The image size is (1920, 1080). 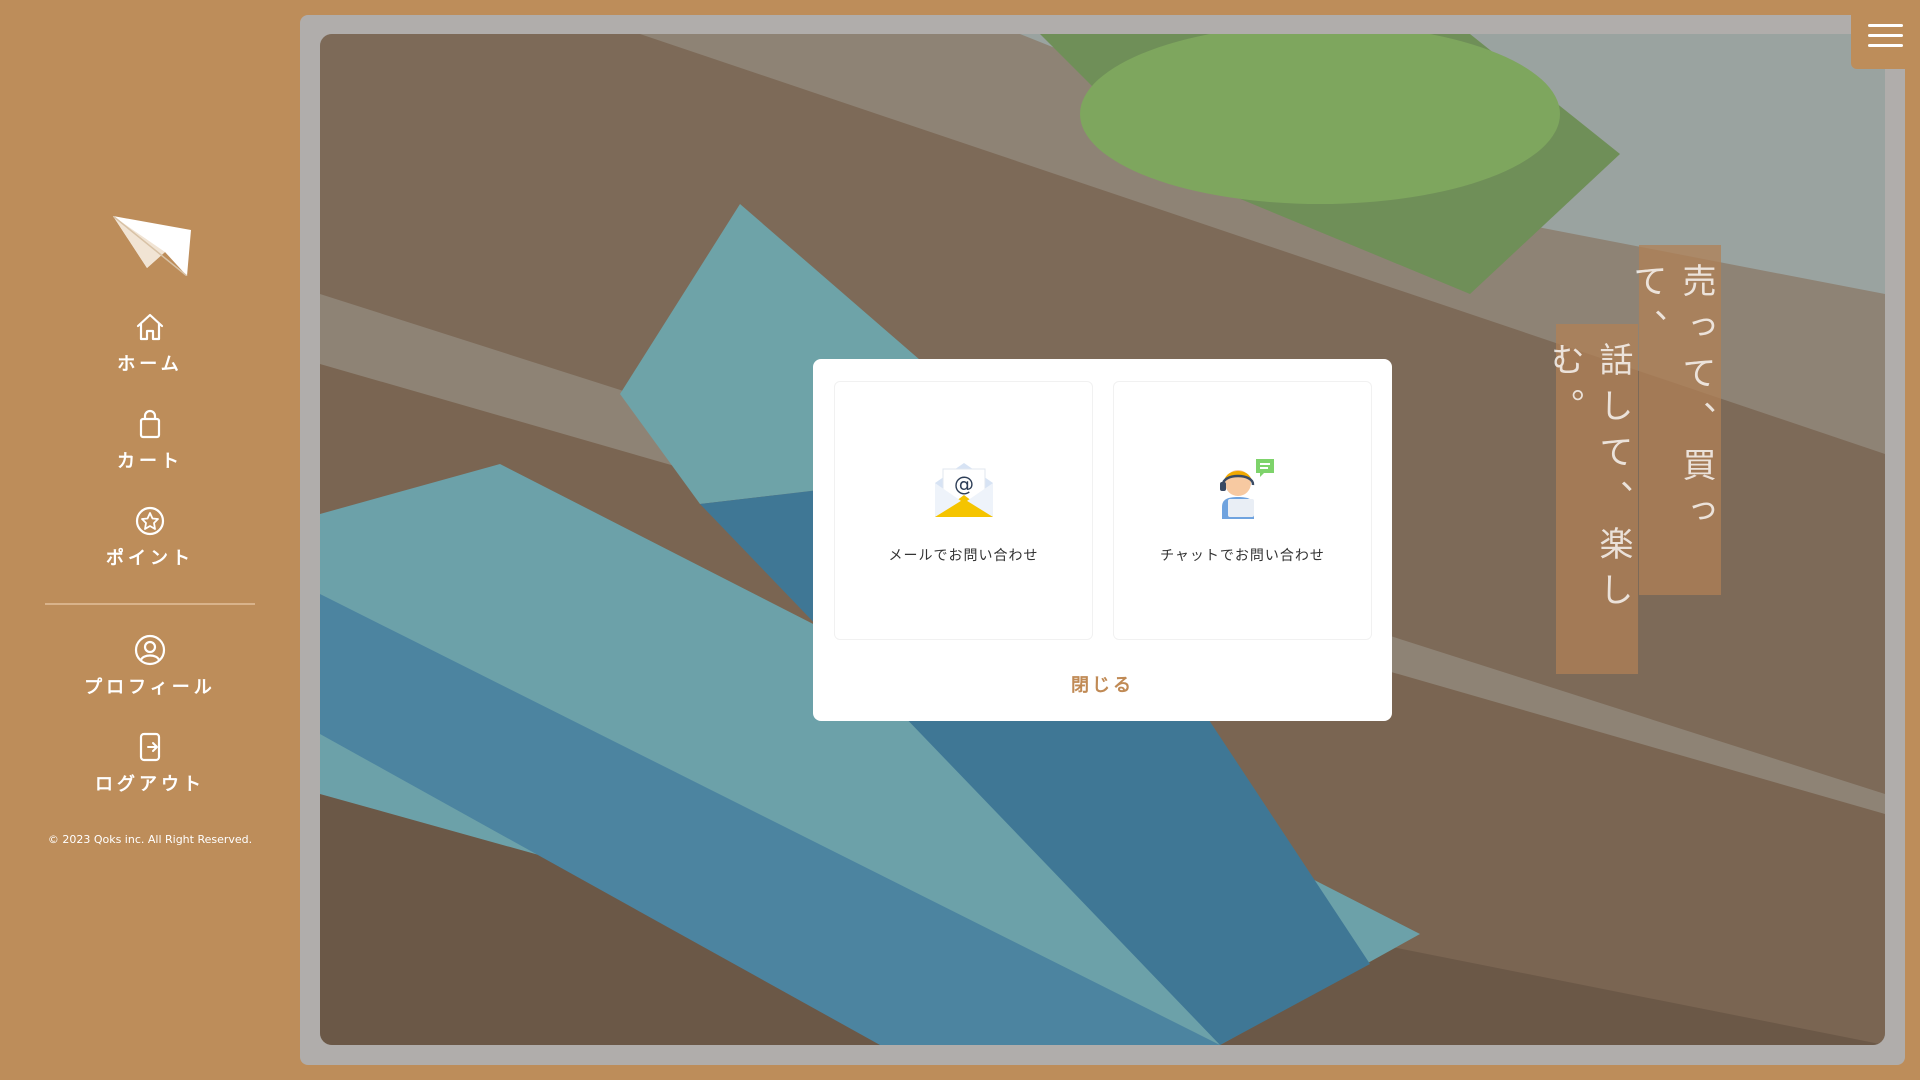 What do you see at coordinates (150, 650) in the screenshot?
I see `user-circle-icon` at bounding box center [150, 650].